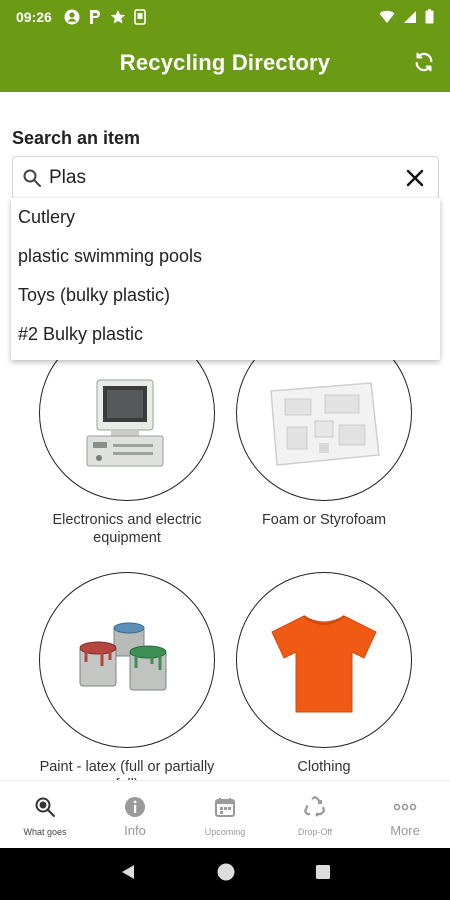 This screenshot has width=450, height=900. What do you see at coordinates (225, 832) in the screenshot?
I see `nav-label: Upcoming` at bounding box center [225, 832].